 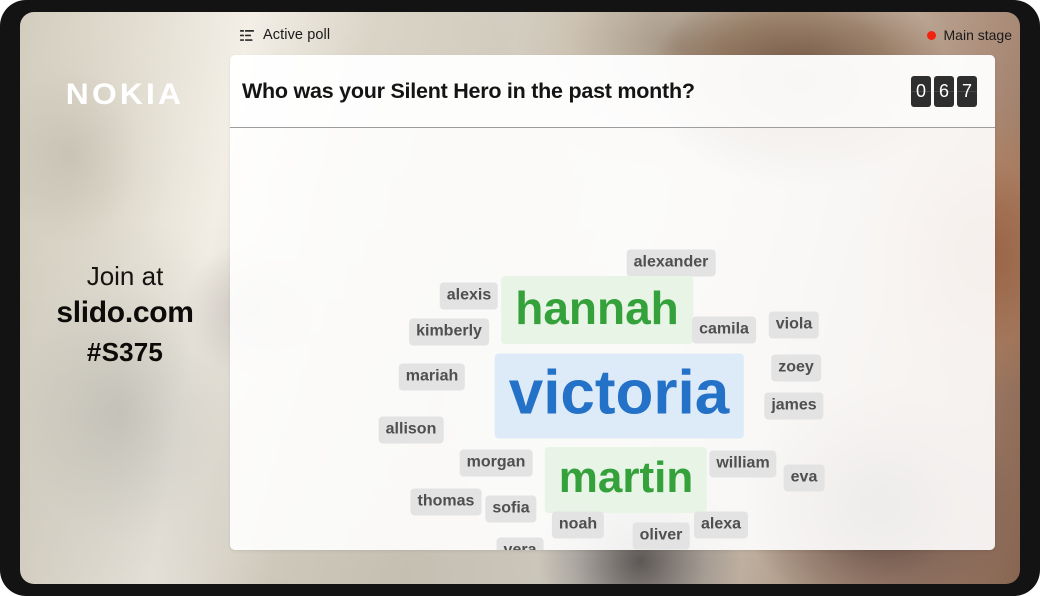 What do you see at coordinates (125, 351) in the screenshot?
I see `join-code: #S375` at bounding box center [125, 351].